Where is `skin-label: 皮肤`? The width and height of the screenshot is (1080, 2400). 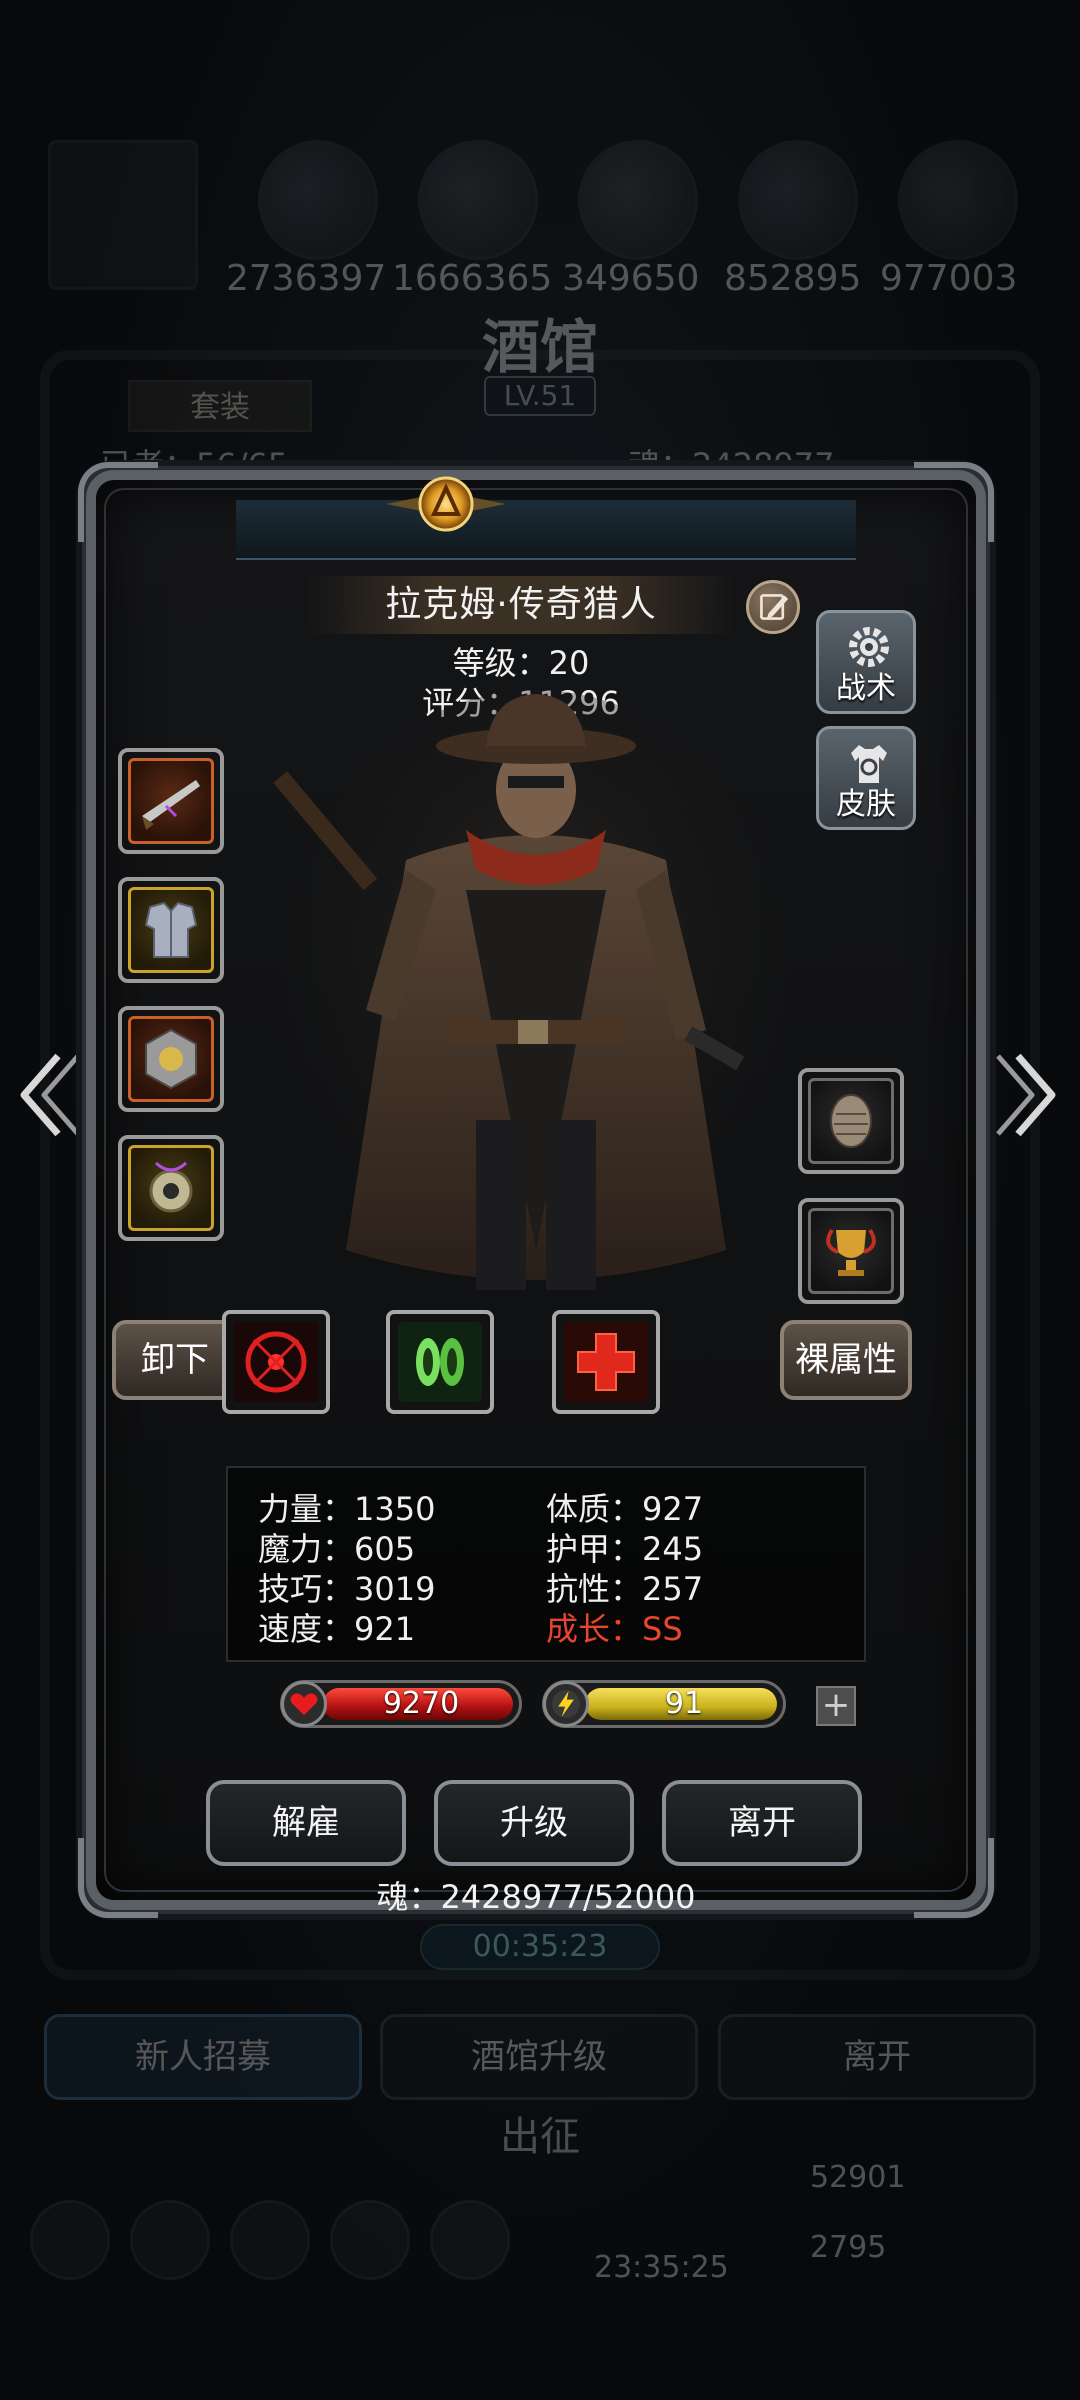 skin-label: 皮肤 is located at coordinates (866, 804).